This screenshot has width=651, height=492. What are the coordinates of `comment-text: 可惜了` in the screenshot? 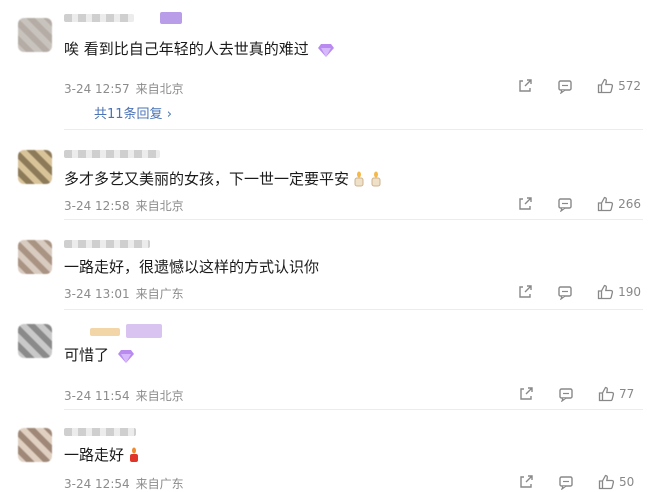 It's located at (100, 354).